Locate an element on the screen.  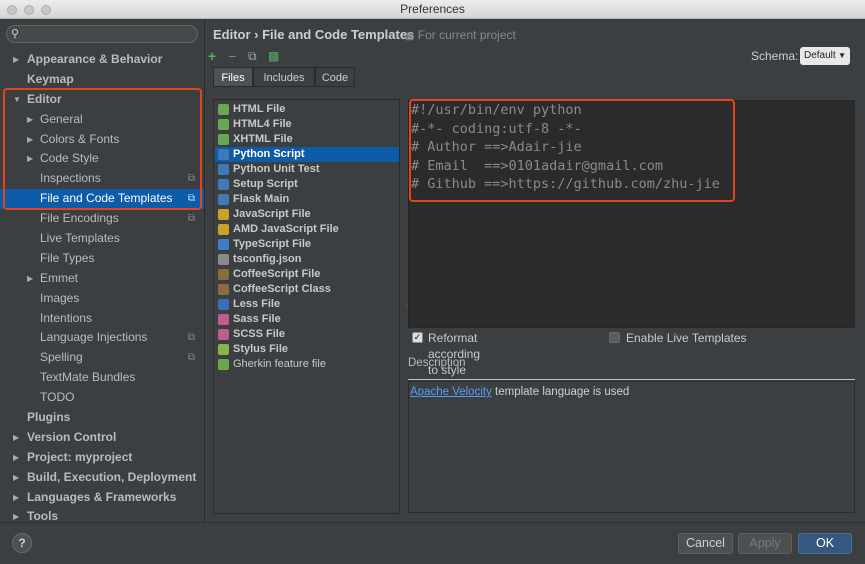
copy-icon: ⧉ is located at coordinates (252, 56).